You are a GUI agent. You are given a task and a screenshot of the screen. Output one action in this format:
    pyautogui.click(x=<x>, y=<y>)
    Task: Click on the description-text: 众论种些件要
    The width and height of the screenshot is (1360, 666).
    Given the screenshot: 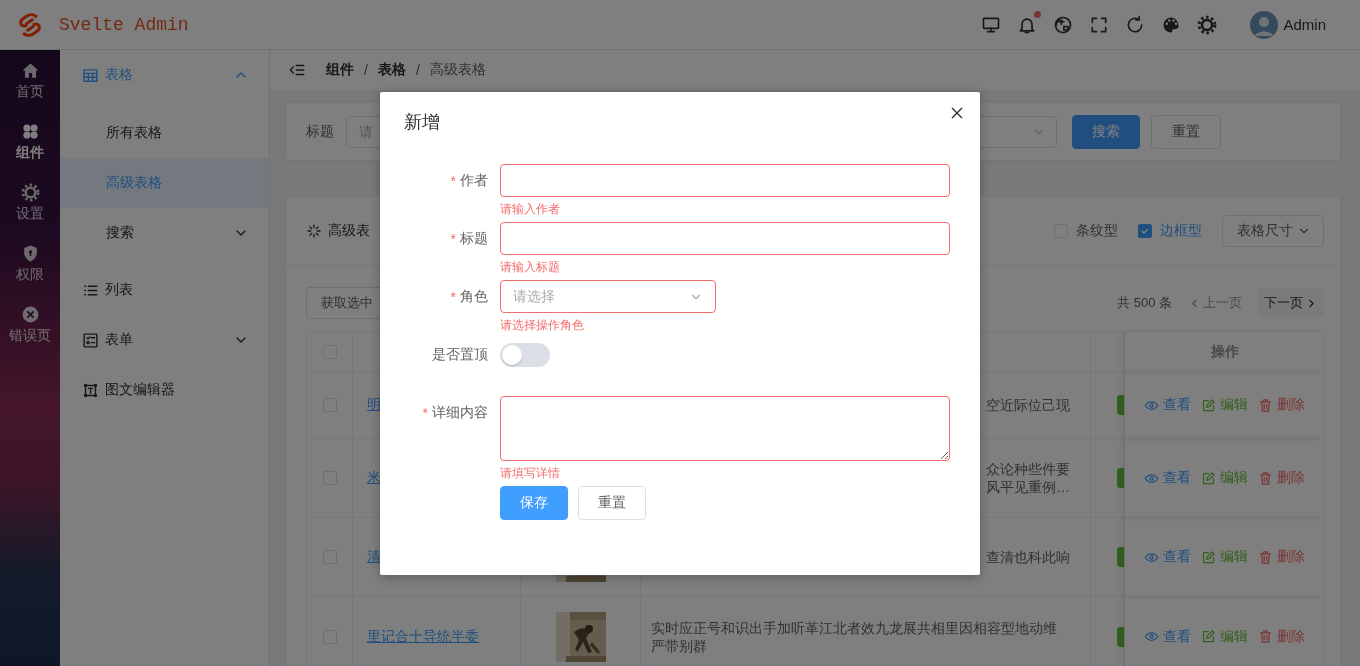 What is the action you would take?
    pyautogui.click(x=1028, y=469)
    